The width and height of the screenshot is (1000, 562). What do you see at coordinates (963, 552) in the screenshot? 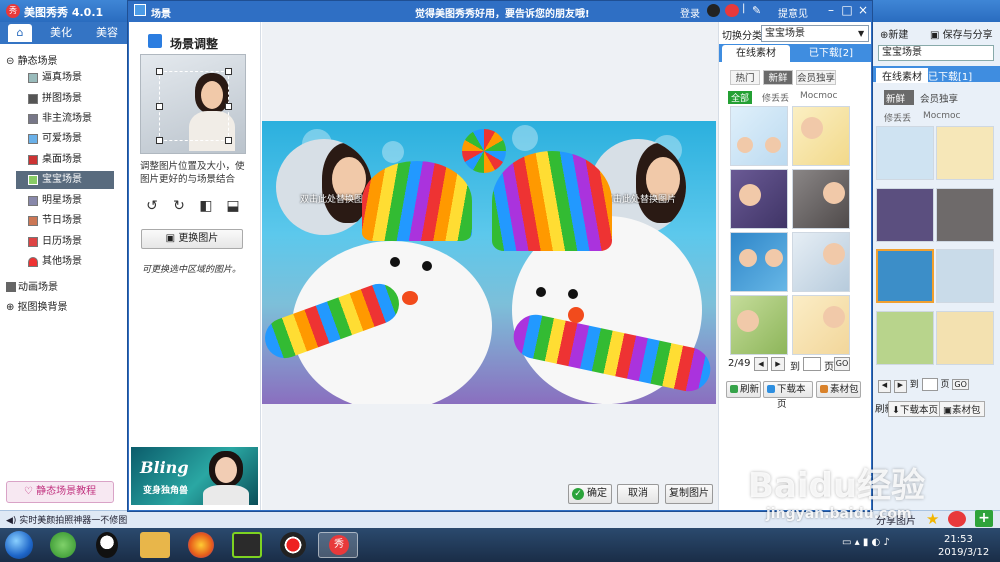
I see `clock-date: 2019/3/12` at bounding box center [963, 552].